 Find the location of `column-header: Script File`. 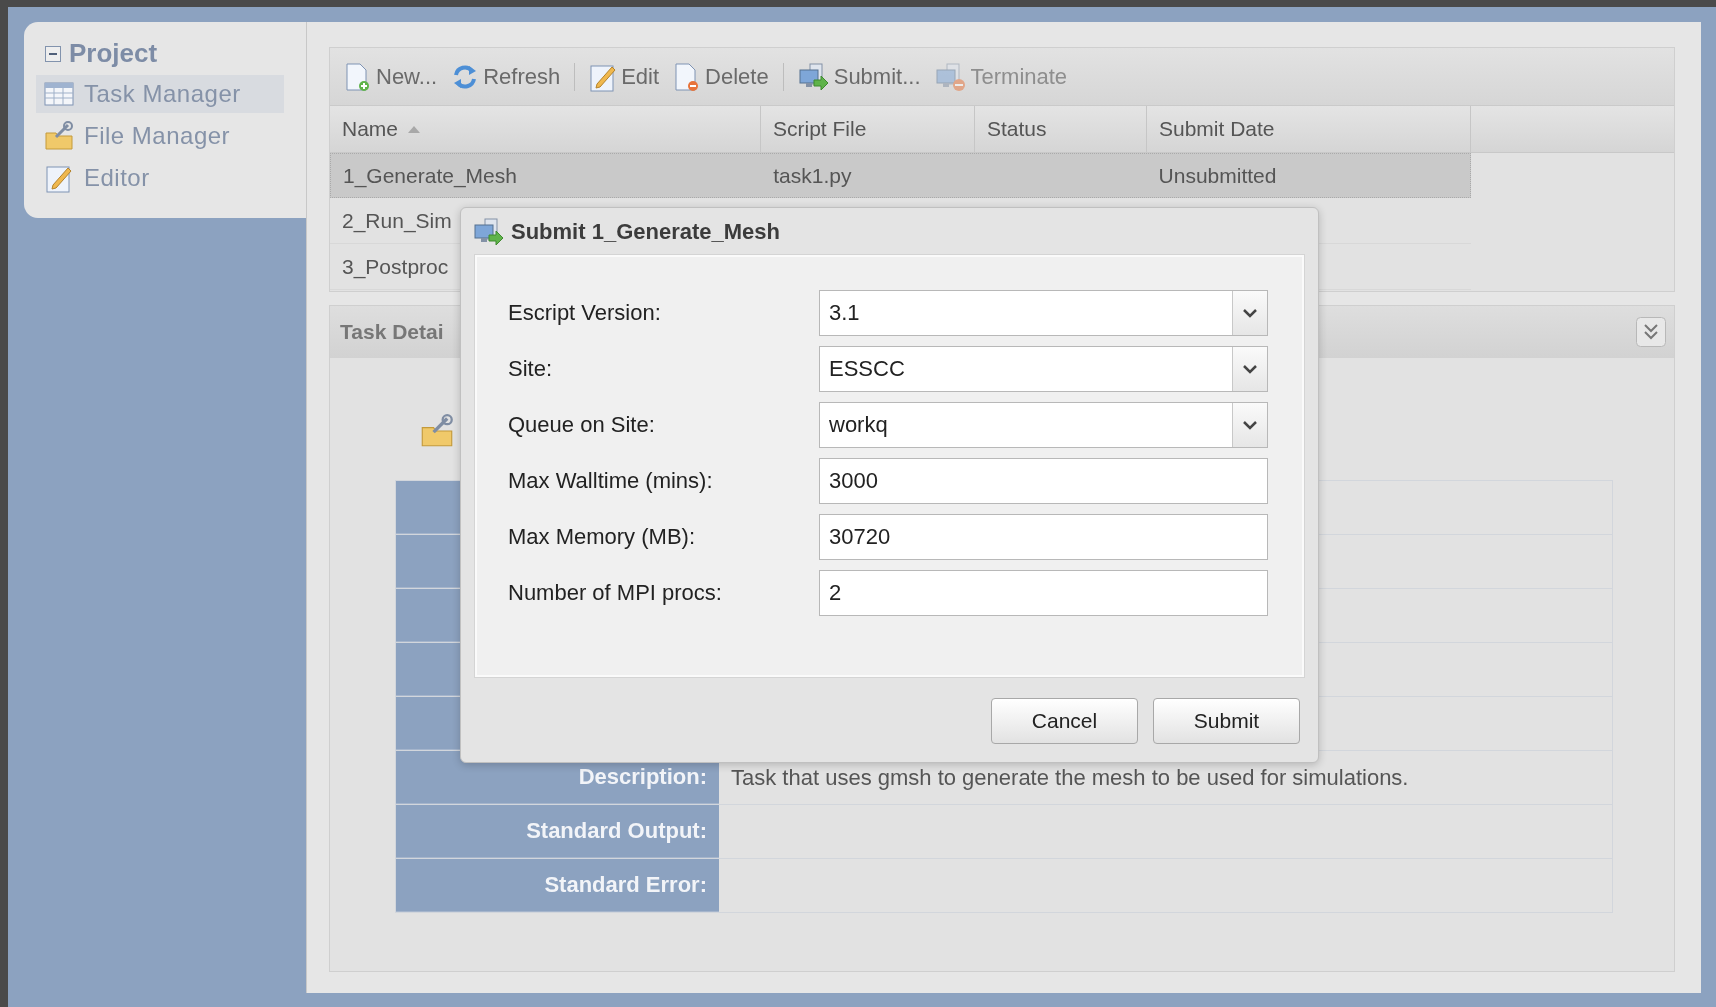

column-header: Script File is located at coordinates (868, 129).